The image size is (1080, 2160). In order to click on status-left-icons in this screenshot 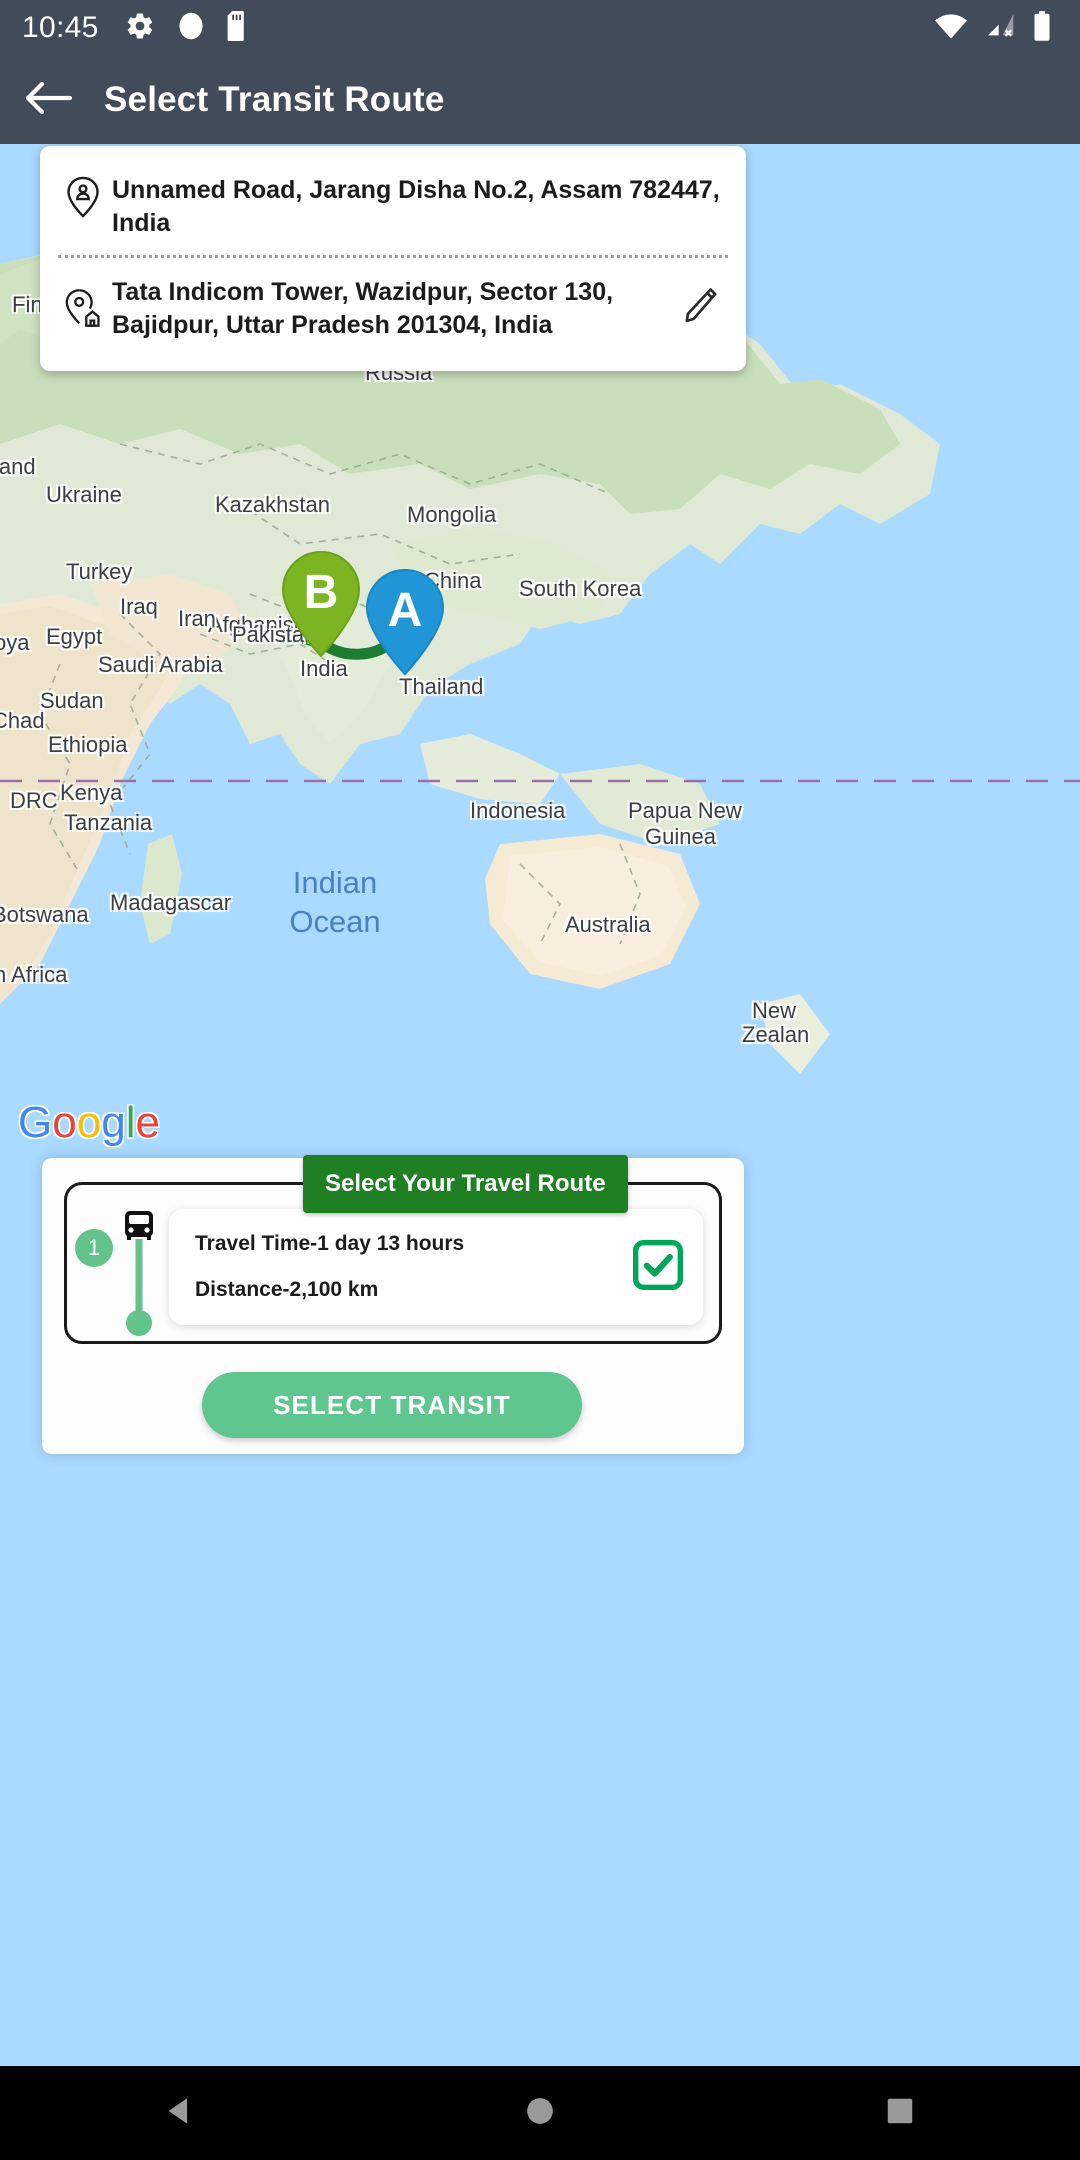, I will do `click(187, 28)`.